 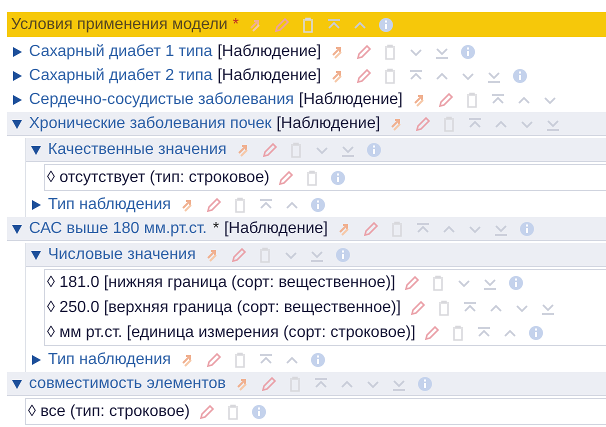 What do you see at coordinates (137, 150) in the screenshot?
I see `node-name: Качественные значения` at bounding box center [137, 150].